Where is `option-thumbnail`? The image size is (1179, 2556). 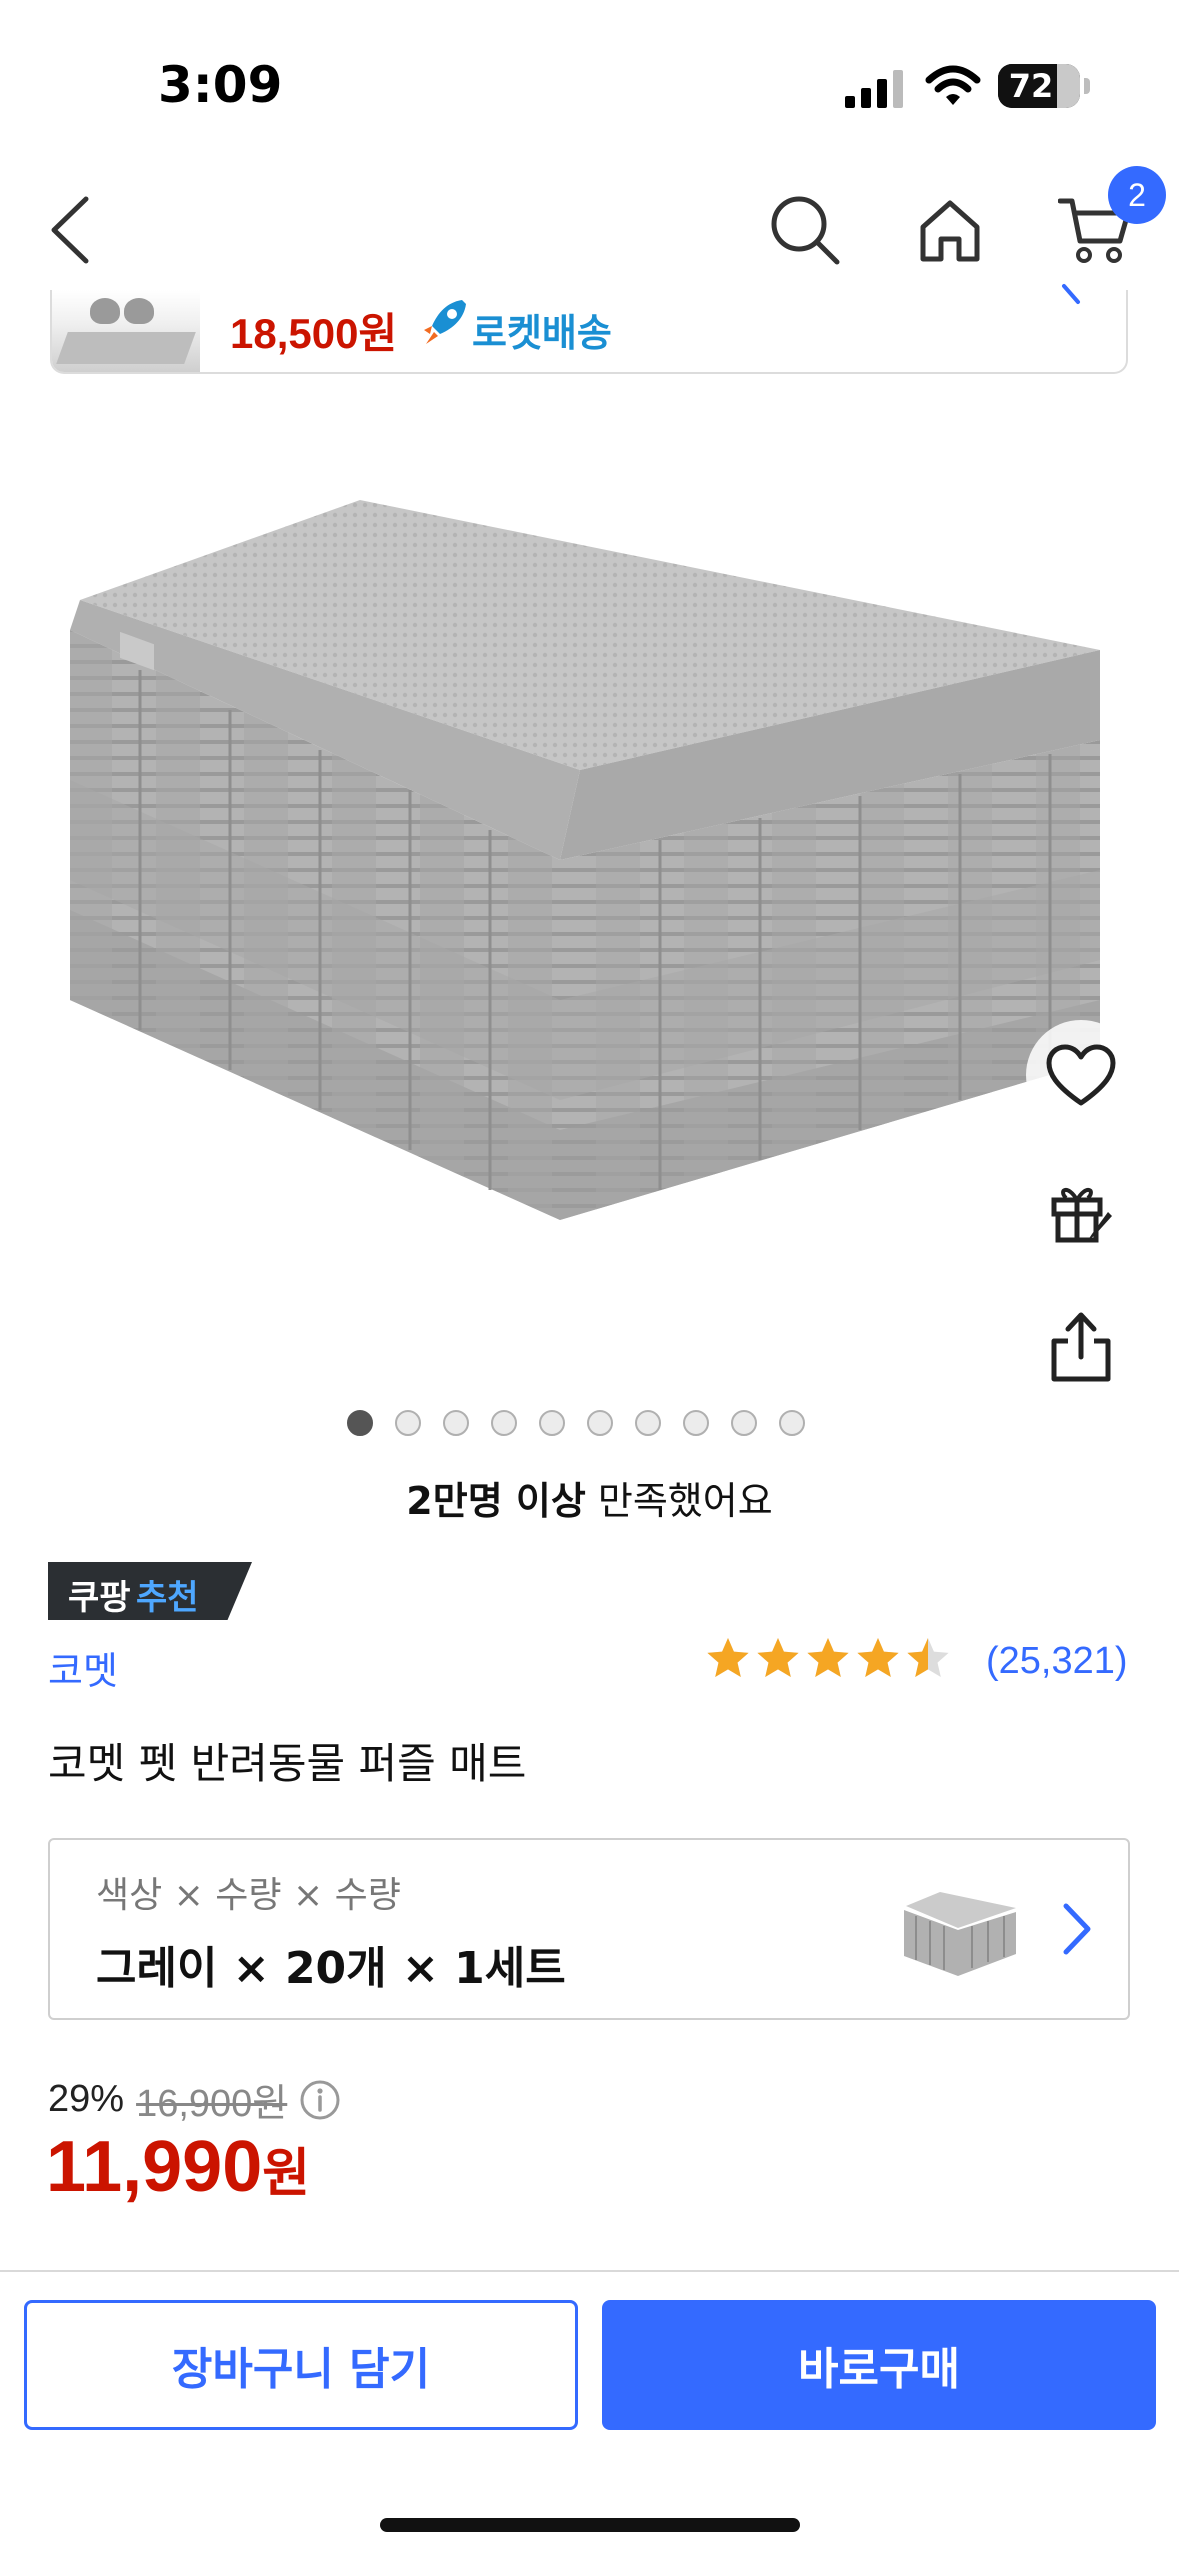
option-thumbnail is located at coordinates (960, 1934).